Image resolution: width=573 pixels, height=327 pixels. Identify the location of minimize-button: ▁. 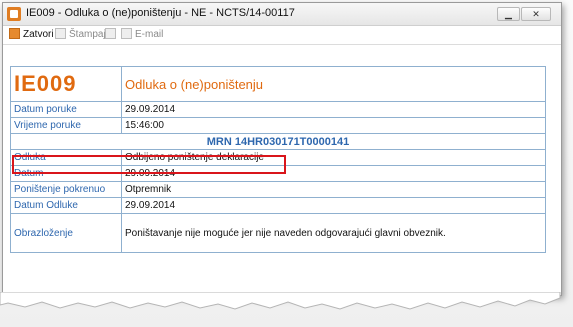
(508, 14).